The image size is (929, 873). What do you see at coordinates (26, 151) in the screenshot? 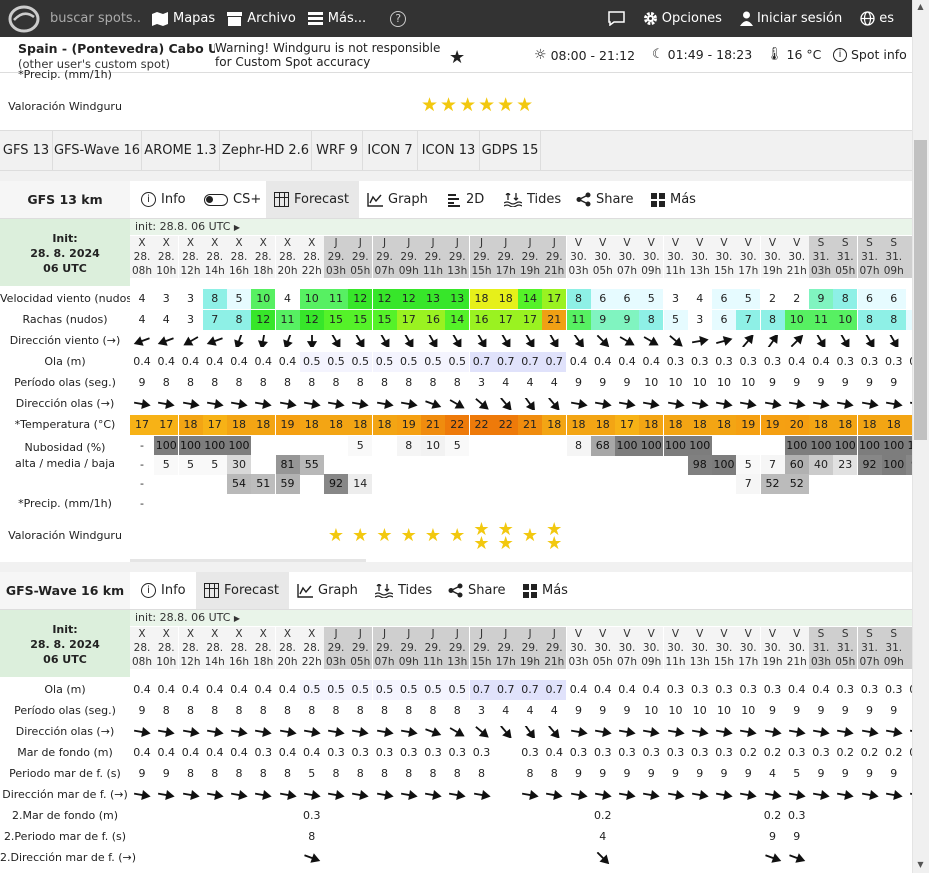
I see `model-tab: GFS 13` at bounding box center [26, 151].